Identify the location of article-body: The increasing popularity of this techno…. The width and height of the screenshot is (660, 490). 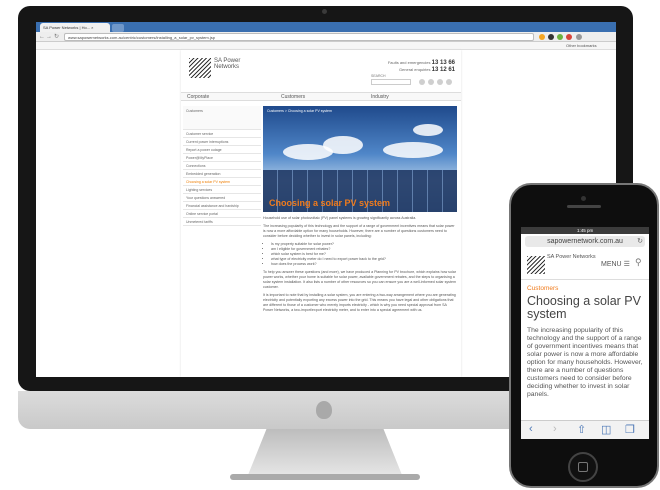
(585, 362).